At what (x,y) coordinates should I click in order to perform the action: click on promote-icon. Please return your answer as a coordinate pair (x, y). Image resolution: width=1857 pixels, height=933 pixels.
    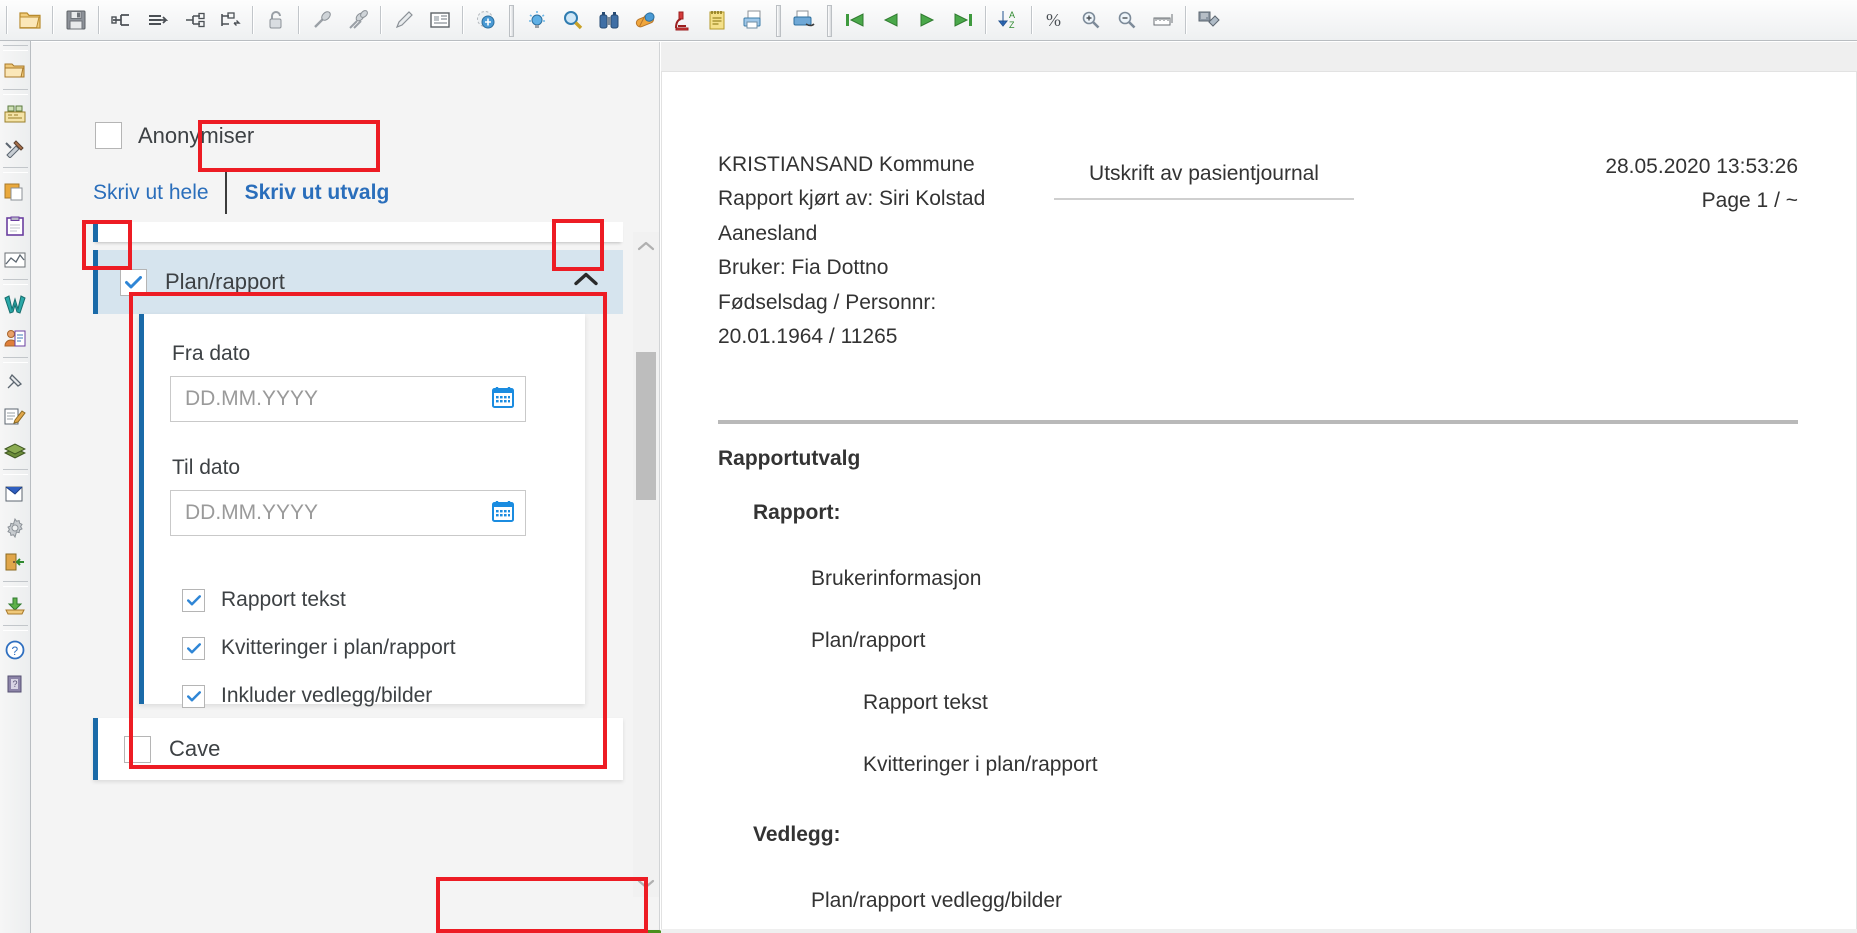
    Looking at the image, I should click on (230, 20).